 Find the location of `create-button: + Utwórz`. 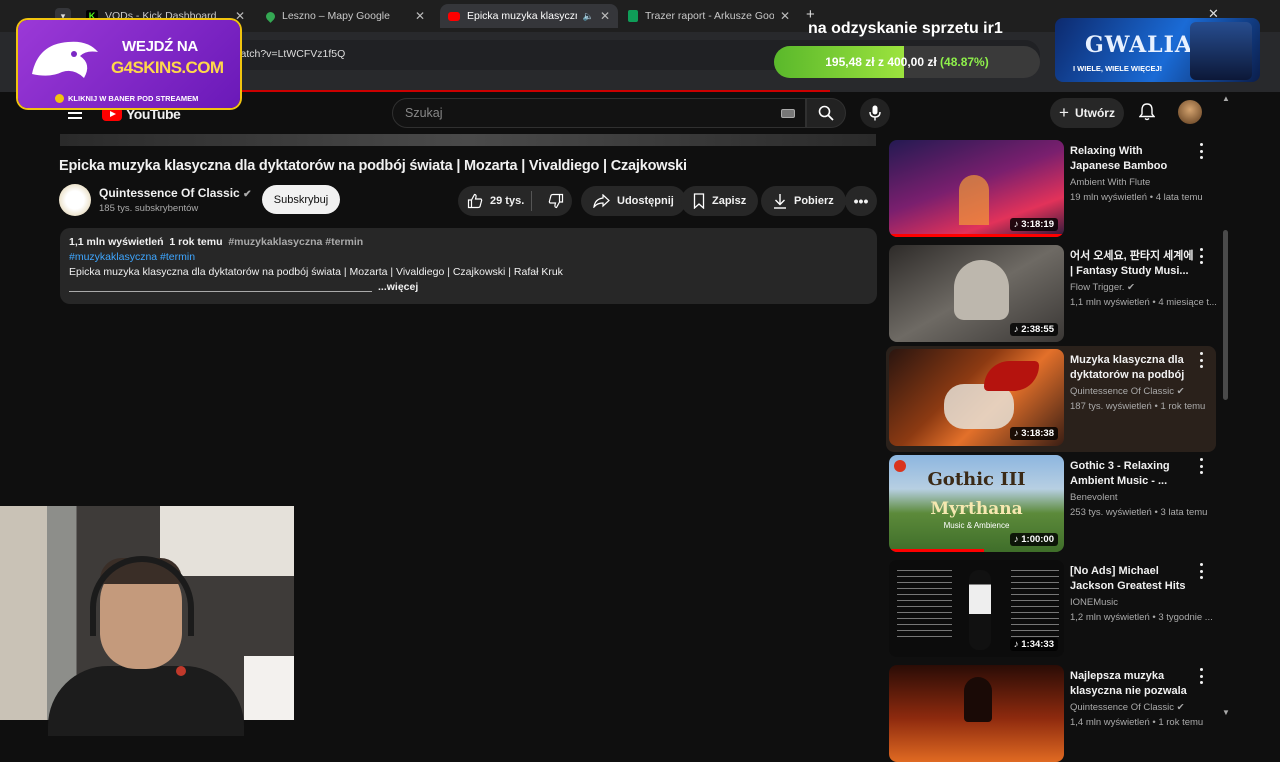

create-button: + Utwórz is located at coordinates (1087, 113).